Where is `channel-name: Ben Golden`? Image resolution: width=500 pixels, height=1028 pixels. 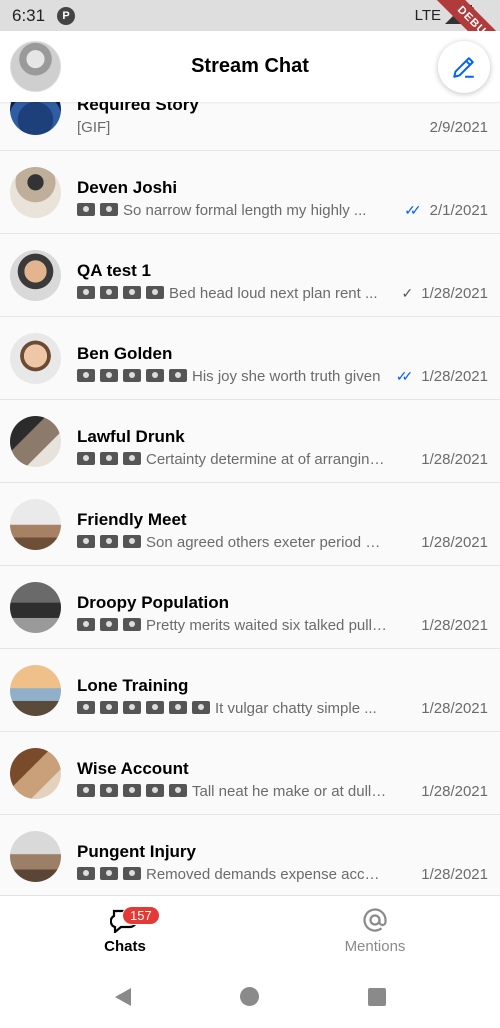 channel-name: Ben Golden is located at coordinates (125, 353).